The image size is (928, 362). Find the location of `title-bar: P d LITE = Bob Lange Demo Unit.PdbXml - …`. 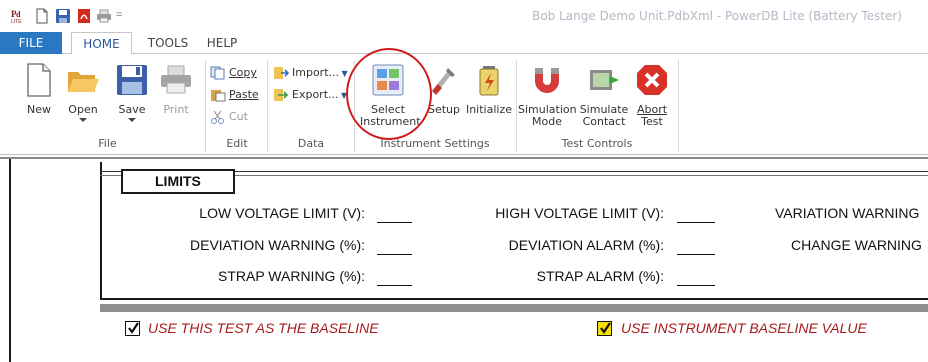

title-bar: P d LITE = Bob Lange Demo Unit.PdbXml - … is located at coordinates (464, 16).